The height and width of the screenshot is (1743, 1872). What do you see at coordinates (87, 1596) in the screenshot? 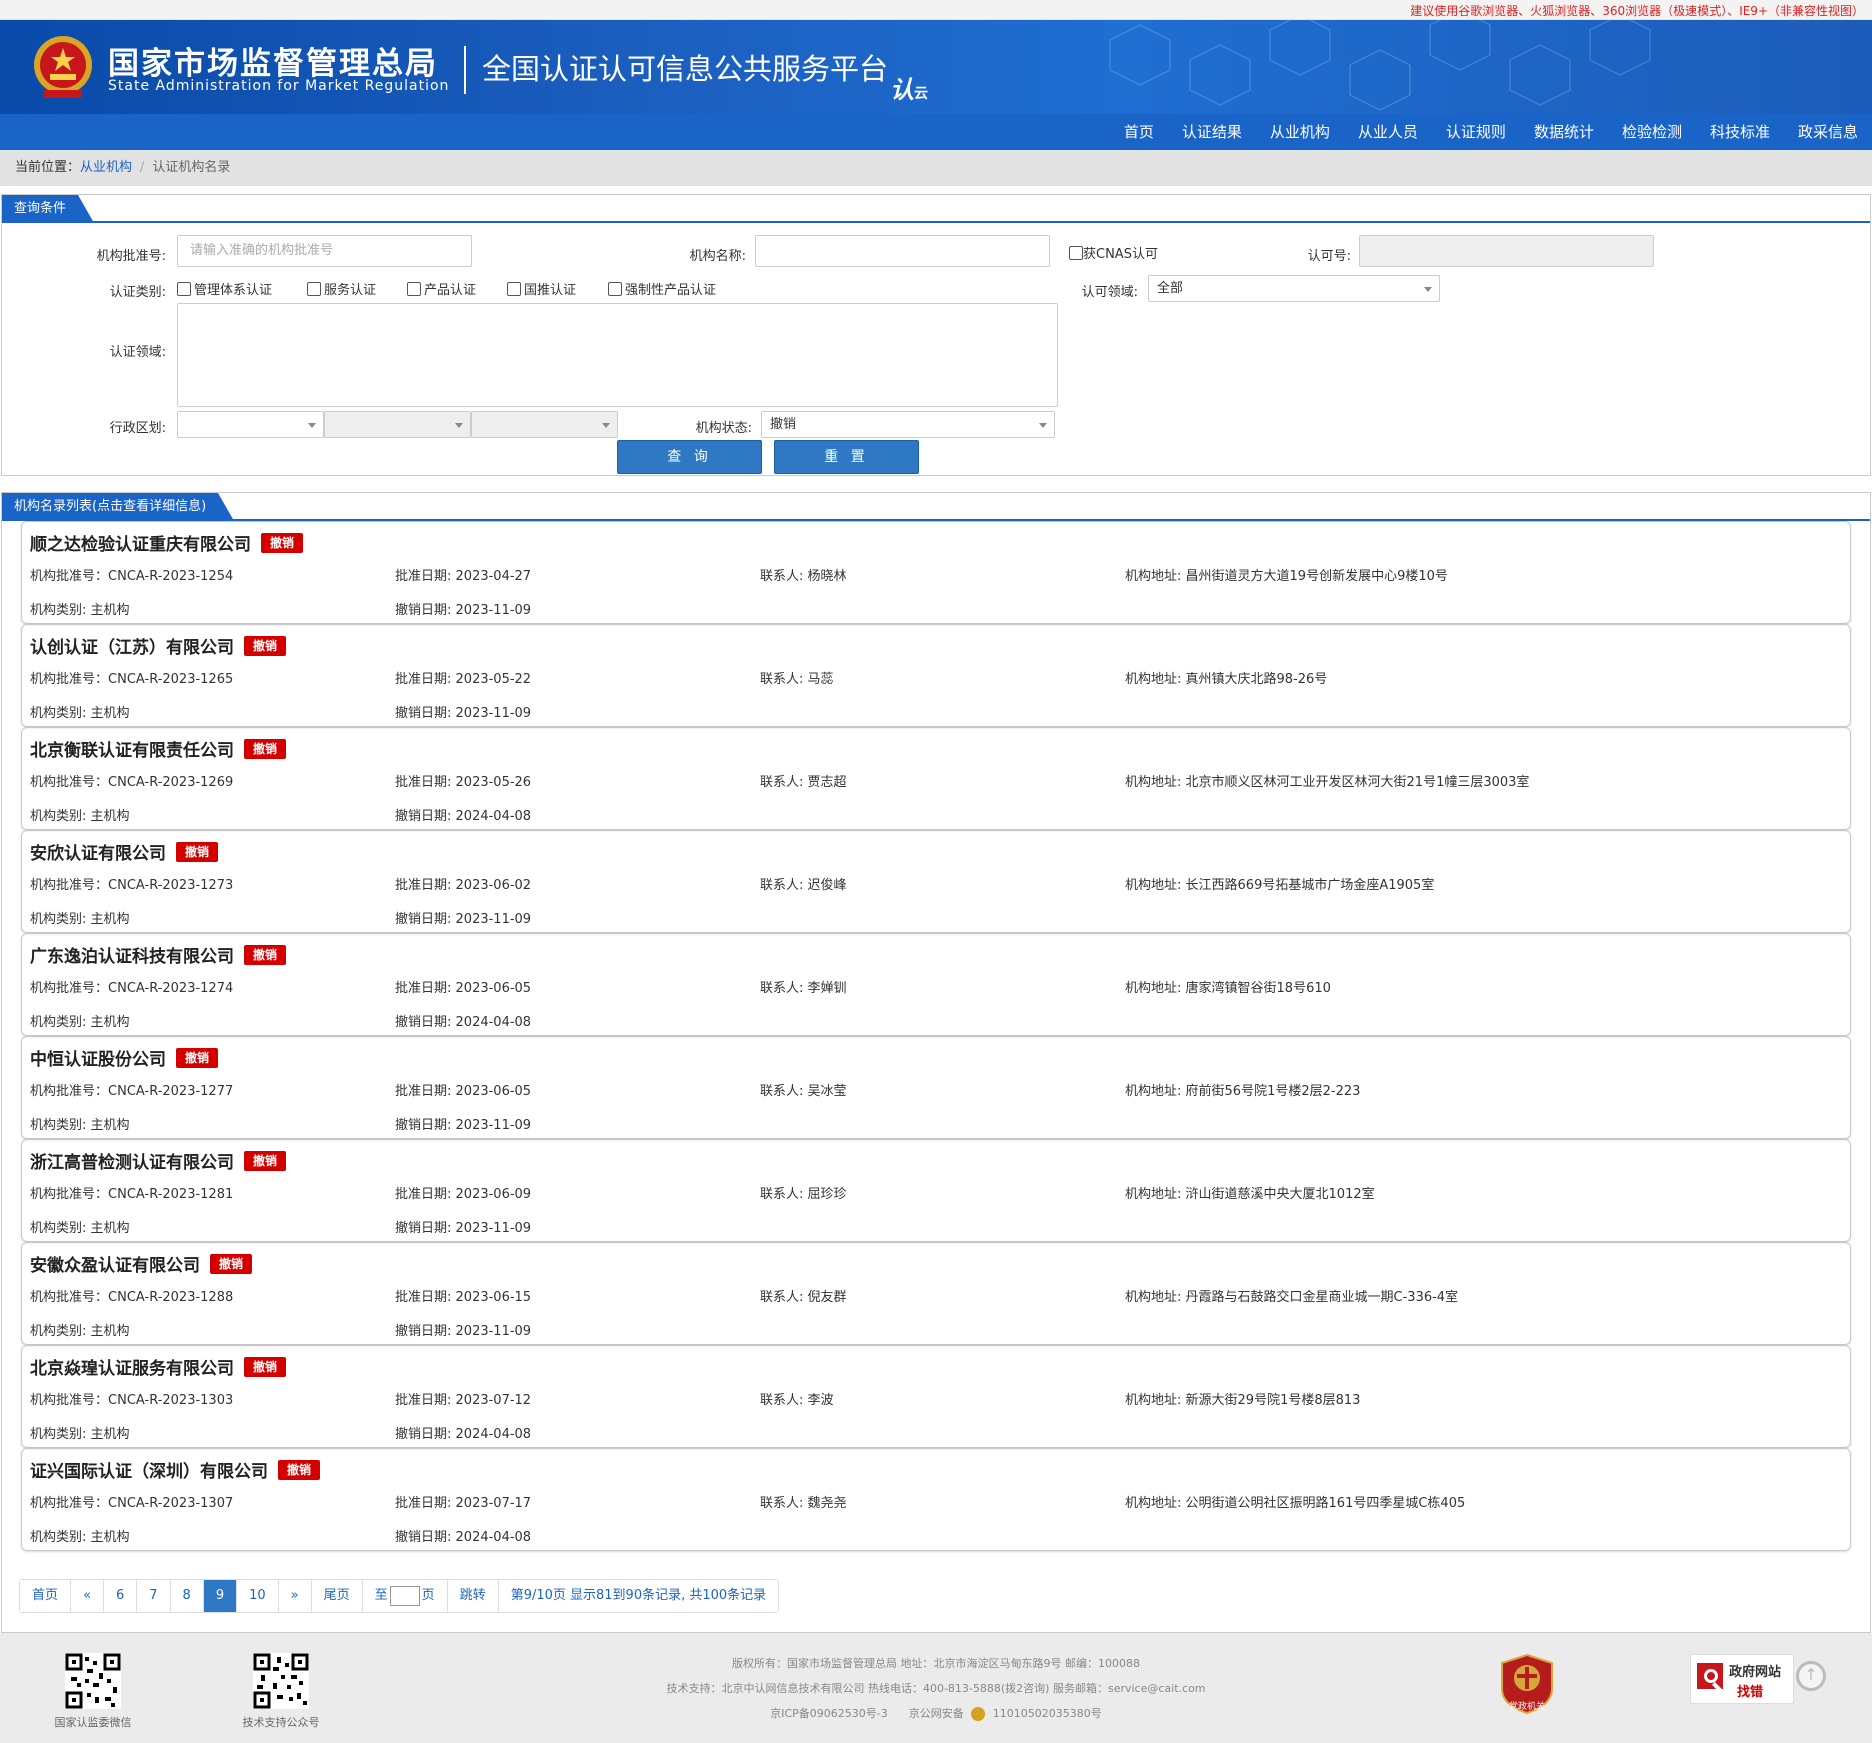
I see `page-prev: «` at bounding box center [87, 1596].